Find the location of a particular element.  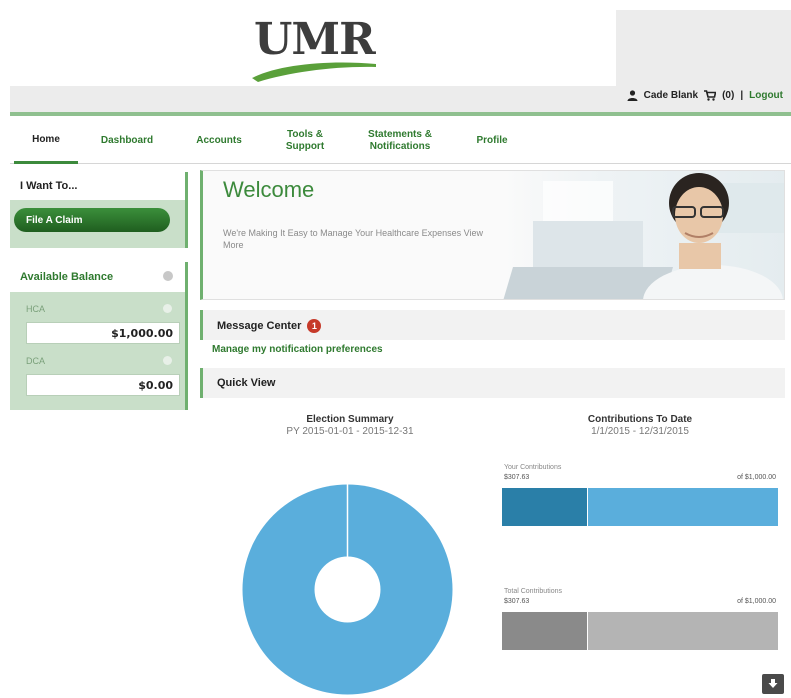

cart-icon is located at coordinates (710, 95).